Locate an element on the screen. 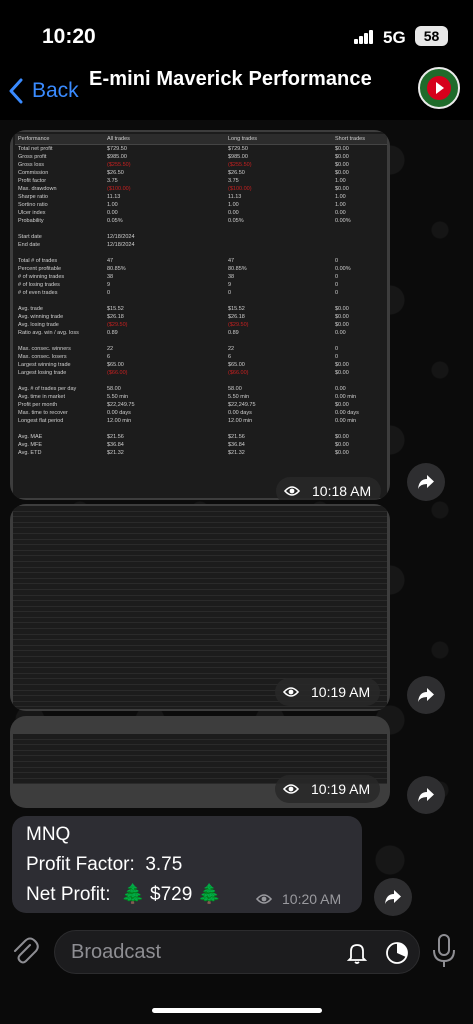 Image resolution: width=473 pixels, height=1024 pixels. table-row: Avg. trade $15.52 $15.52 $0.00 is located at coordinates (201, 309).